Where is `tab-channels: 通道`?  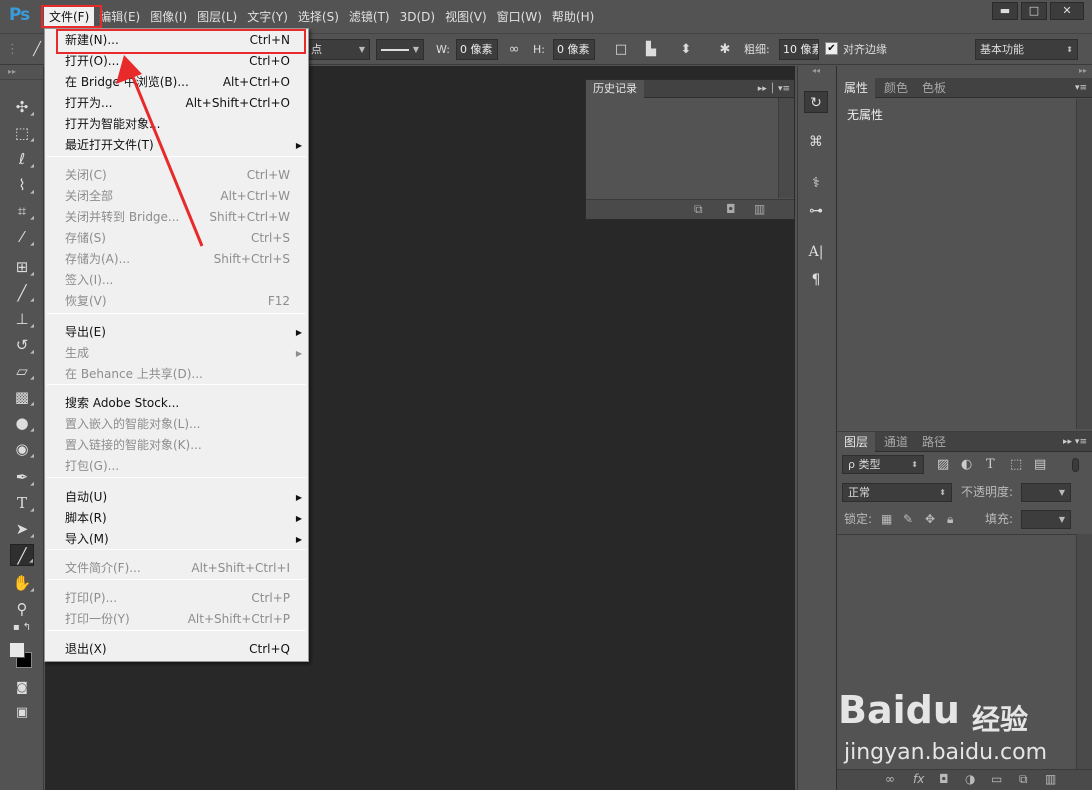 tab-channels: 通道 is located at coordinates (896, 442).